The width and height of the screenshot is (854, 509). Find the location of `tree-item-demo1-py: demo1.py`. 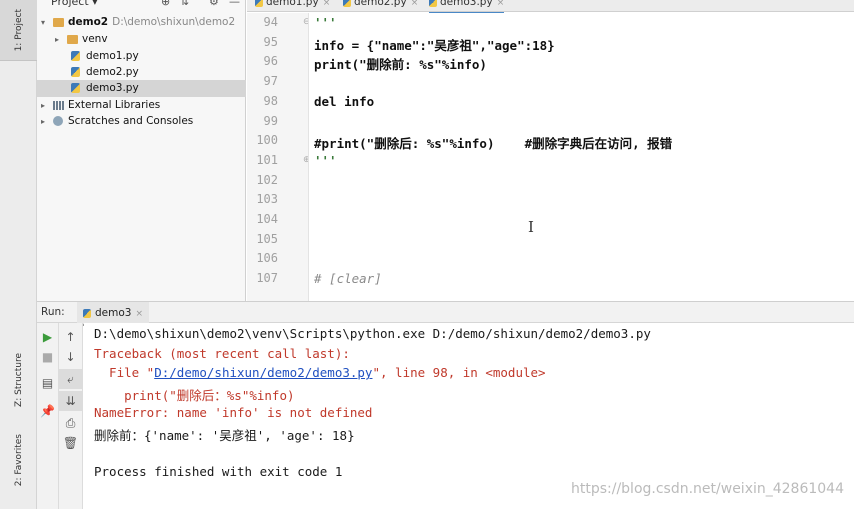

tree-item-demo1-py: demo1.py is located at coordinates (141, 56).